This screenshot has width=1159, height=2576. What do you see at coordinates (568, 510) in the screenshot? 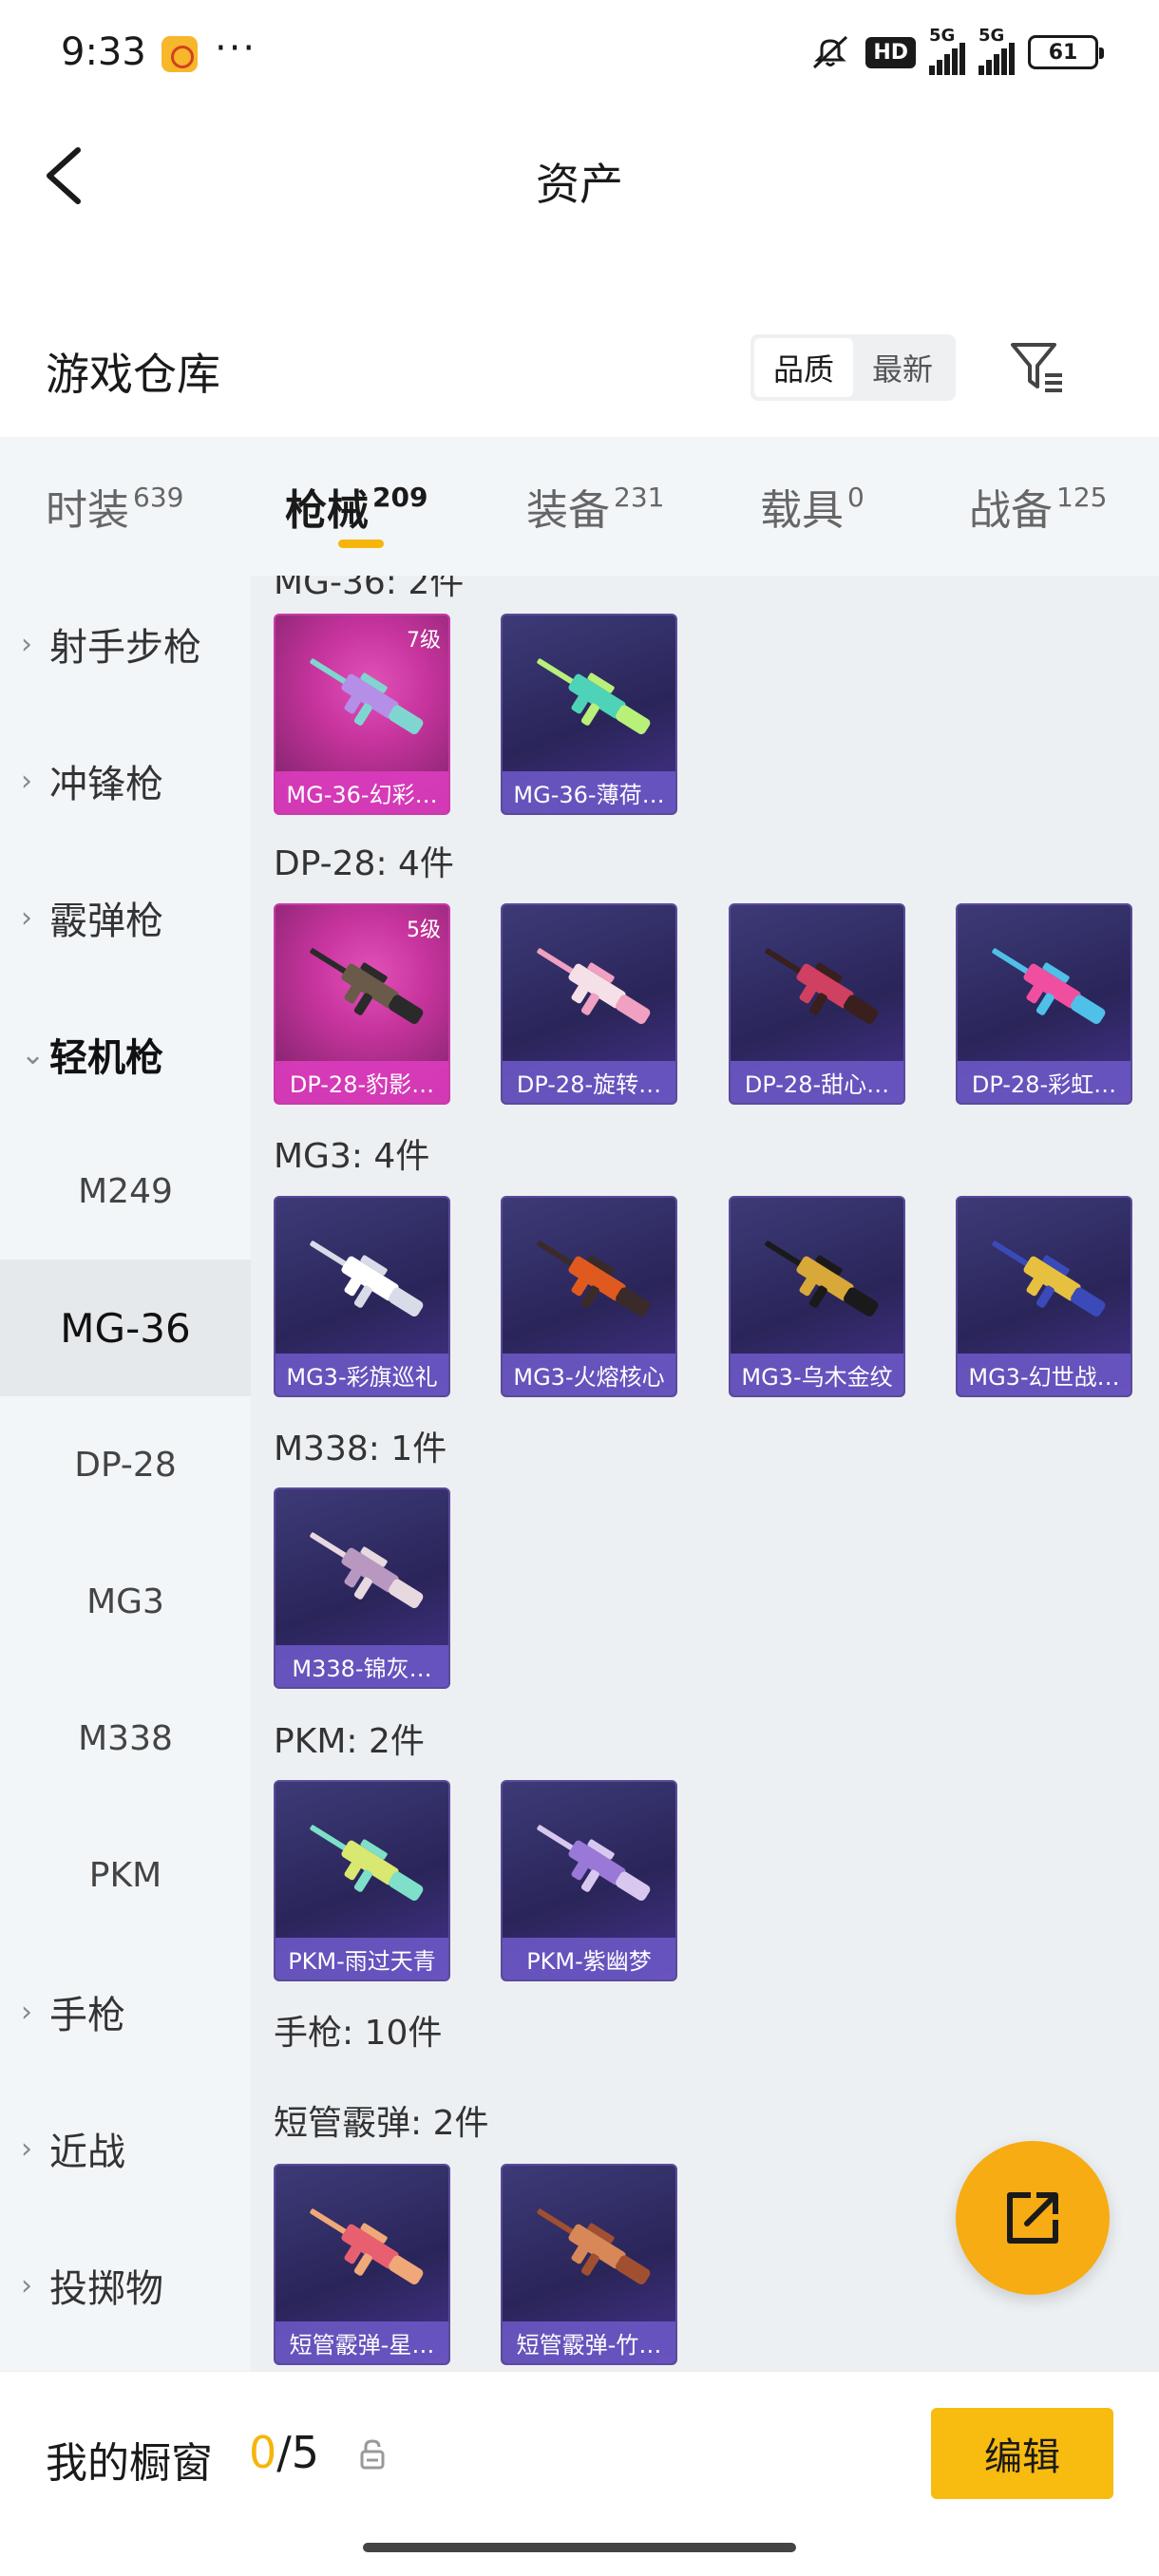
I see `tab-label: 装备` at bounding box center [568, 510].